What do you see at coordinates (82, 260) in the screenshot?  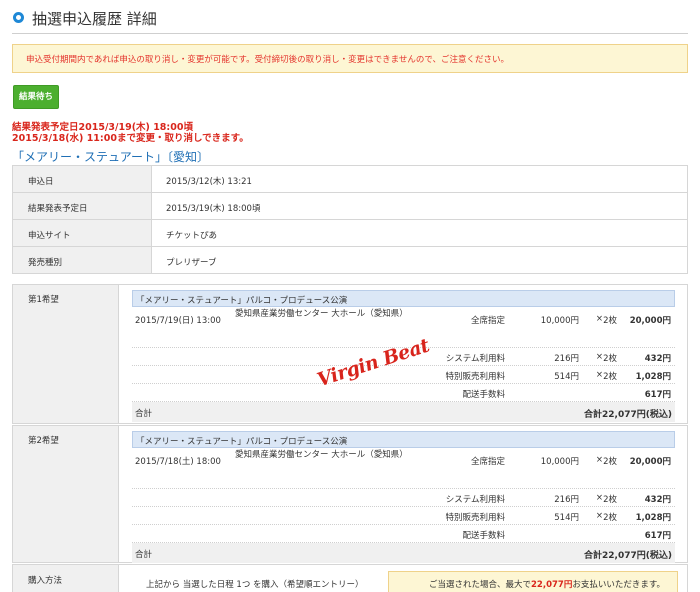 I see `info-label: 発売種別` at bounding box center [82, 260].